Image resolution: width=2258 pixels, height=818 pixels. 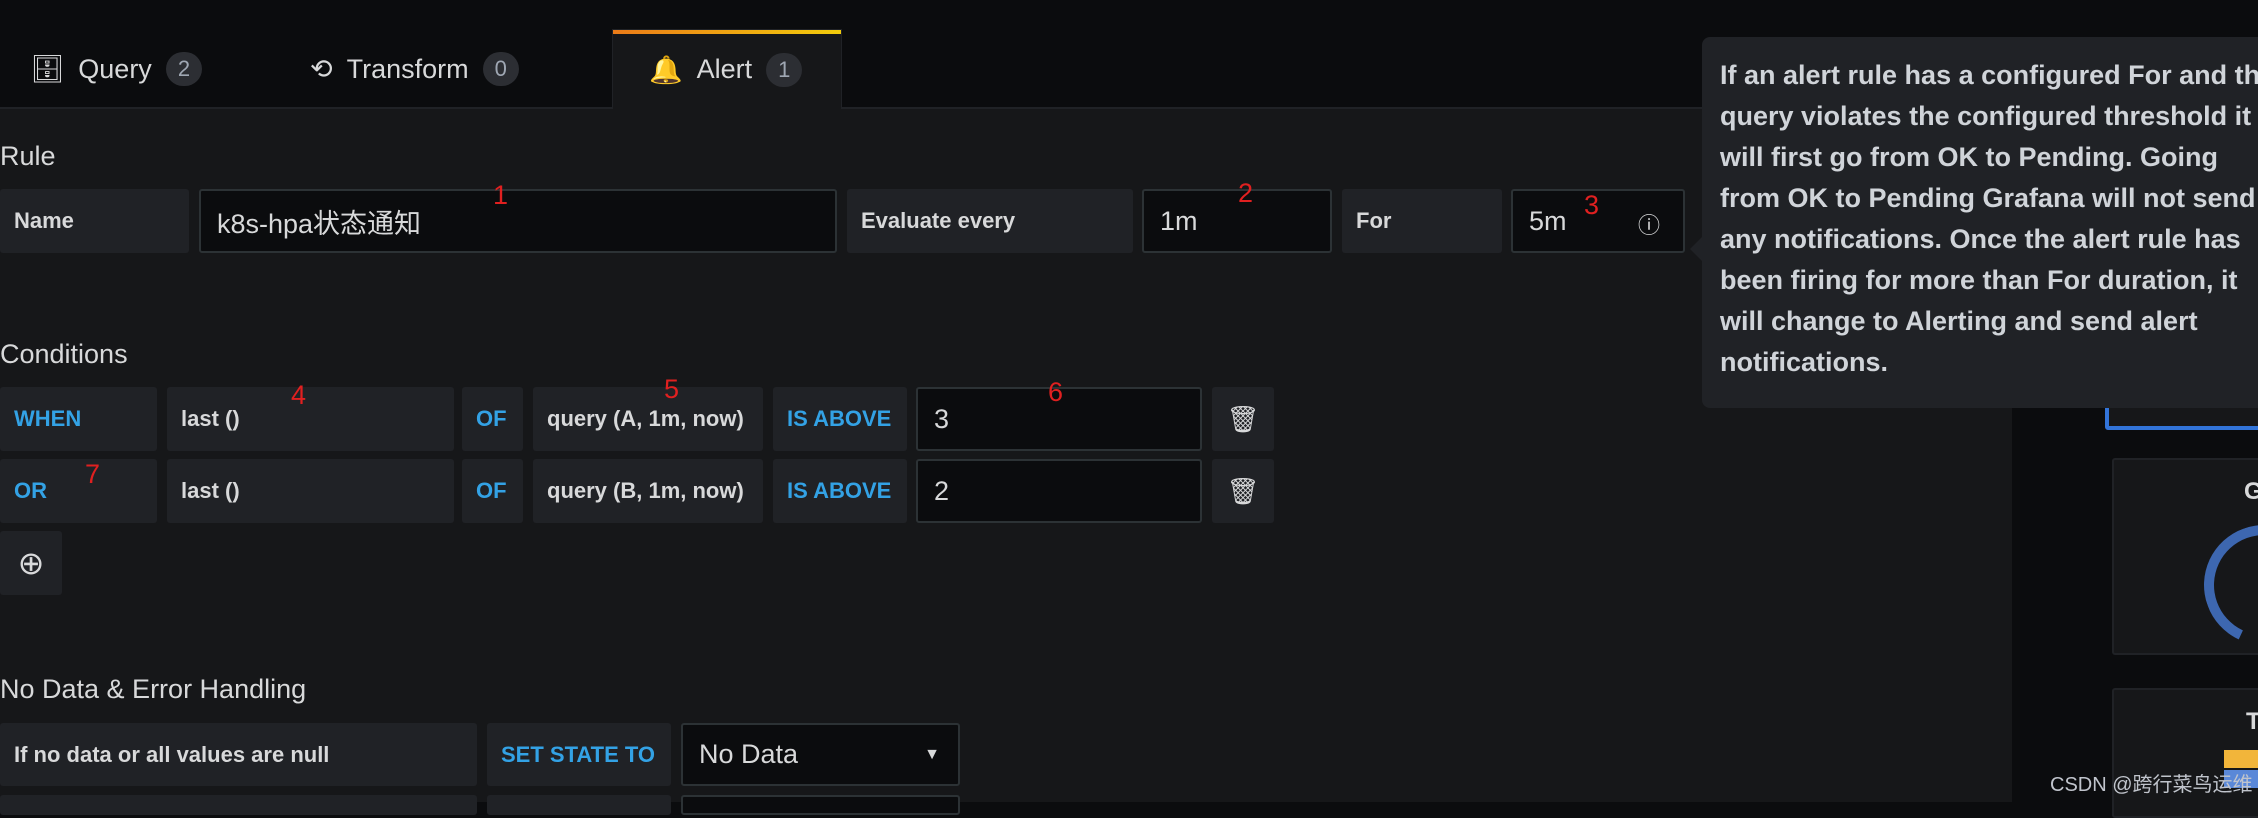 I want to click on name-input: k8s-hpa状态通知, so click(x=518, y=221).